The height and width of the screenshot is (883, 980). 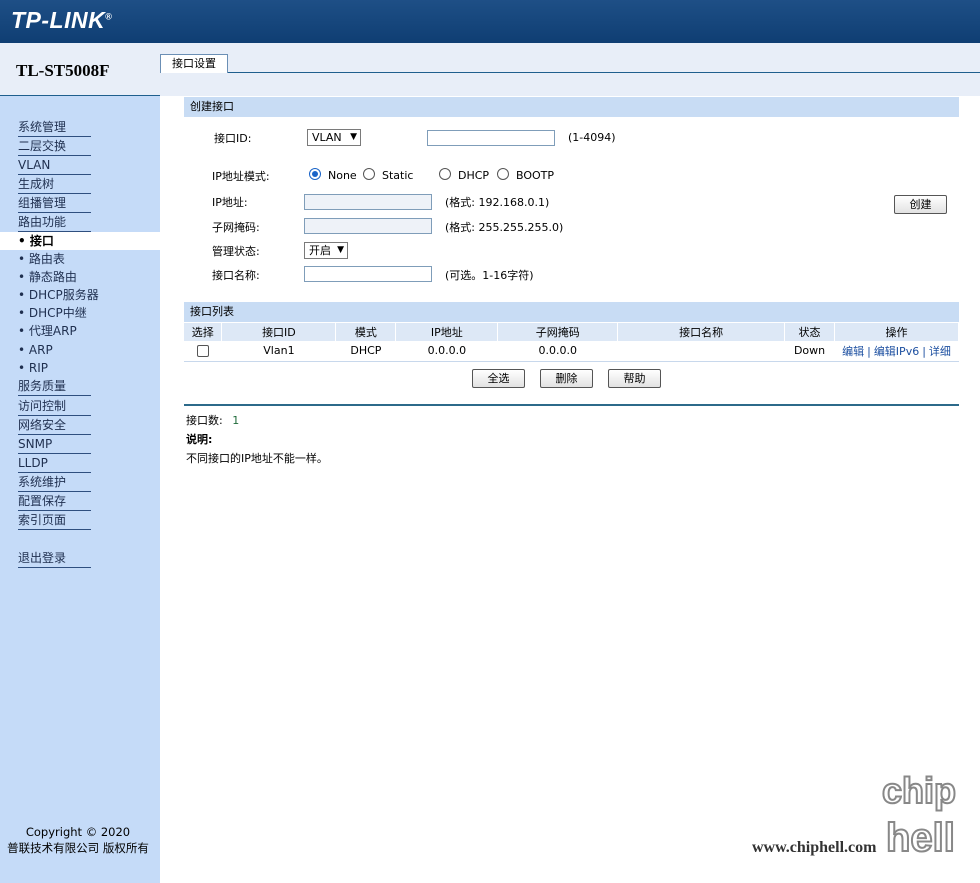 I want to click on sidebar-item-access-control: 访问控制, so click(x=54, y=406).